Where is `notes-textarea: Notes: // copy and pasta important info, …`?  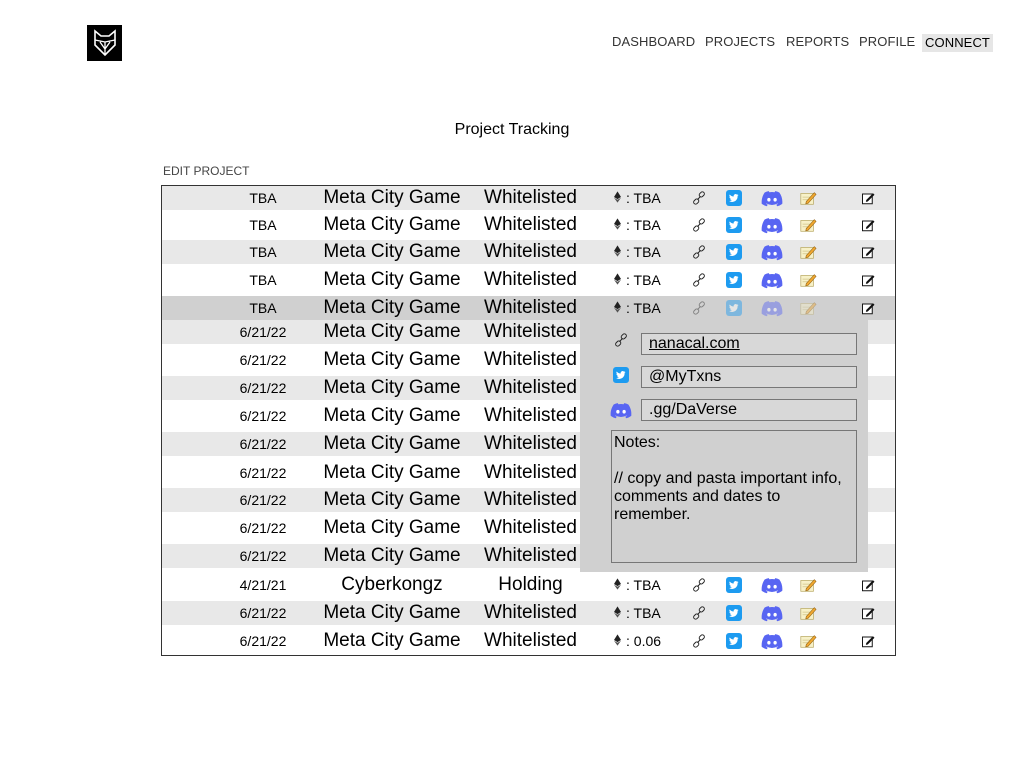
notes-textarea: Notes: // copy and pasta important info, … is located at coordinates (734, 496).